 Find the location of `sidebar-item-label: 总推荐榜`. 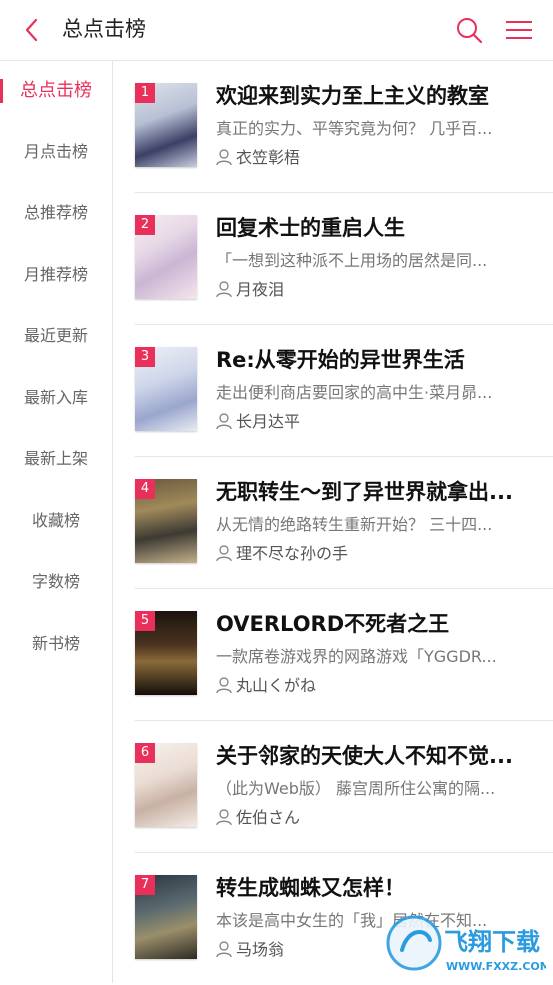

sidebar-item-label: 总推荐榜 is located at coordinates (55, 212).